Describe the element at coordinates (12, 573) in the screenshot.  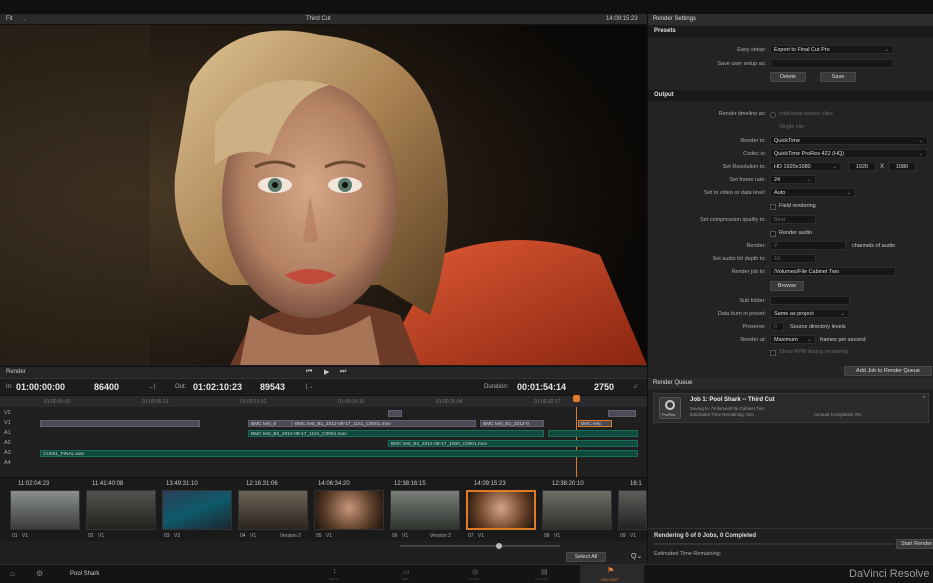
I see `home-icon: ⌂` at that location.